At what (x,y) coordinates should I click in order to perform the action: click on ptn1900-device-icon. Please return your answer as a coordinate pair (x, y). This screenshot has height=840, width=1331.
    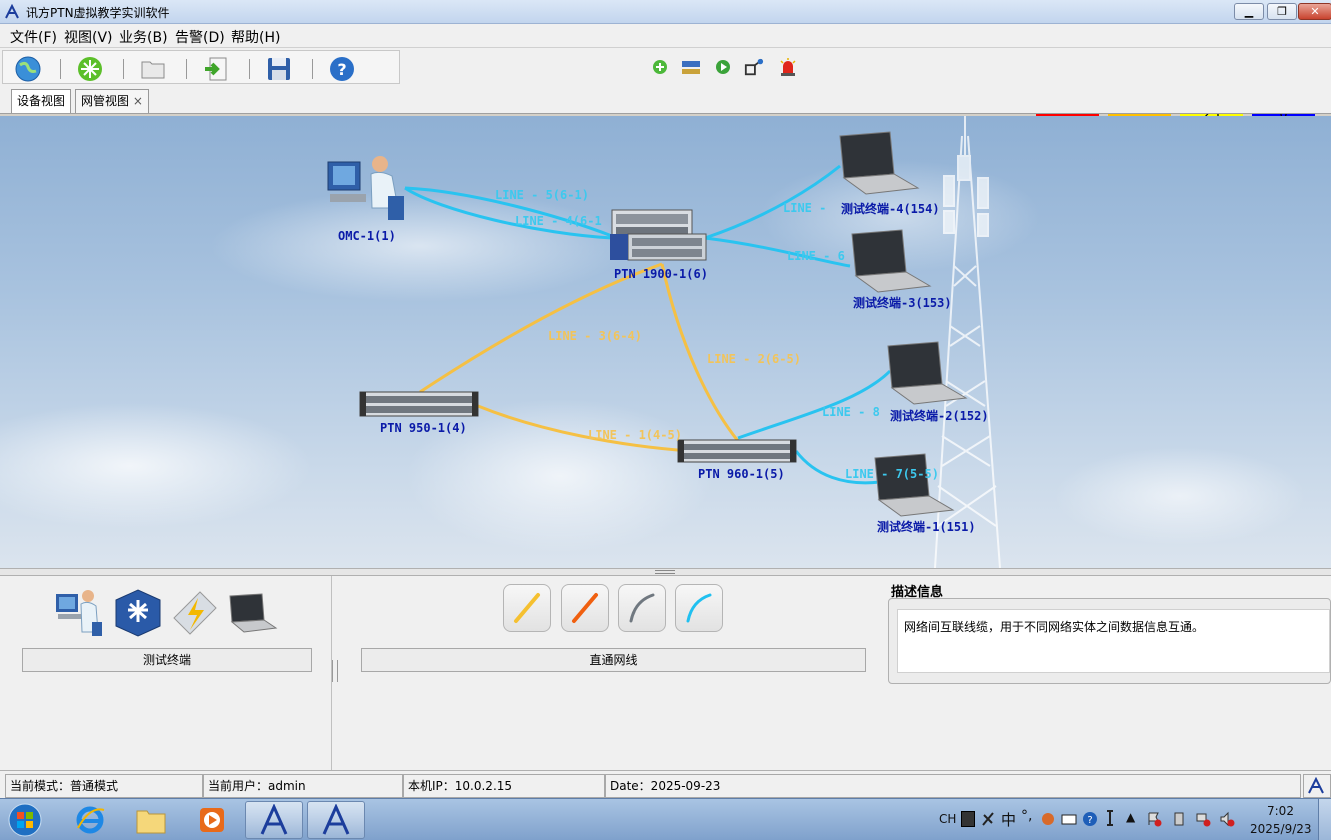
    Looking at the image, I should click on (658, 235).